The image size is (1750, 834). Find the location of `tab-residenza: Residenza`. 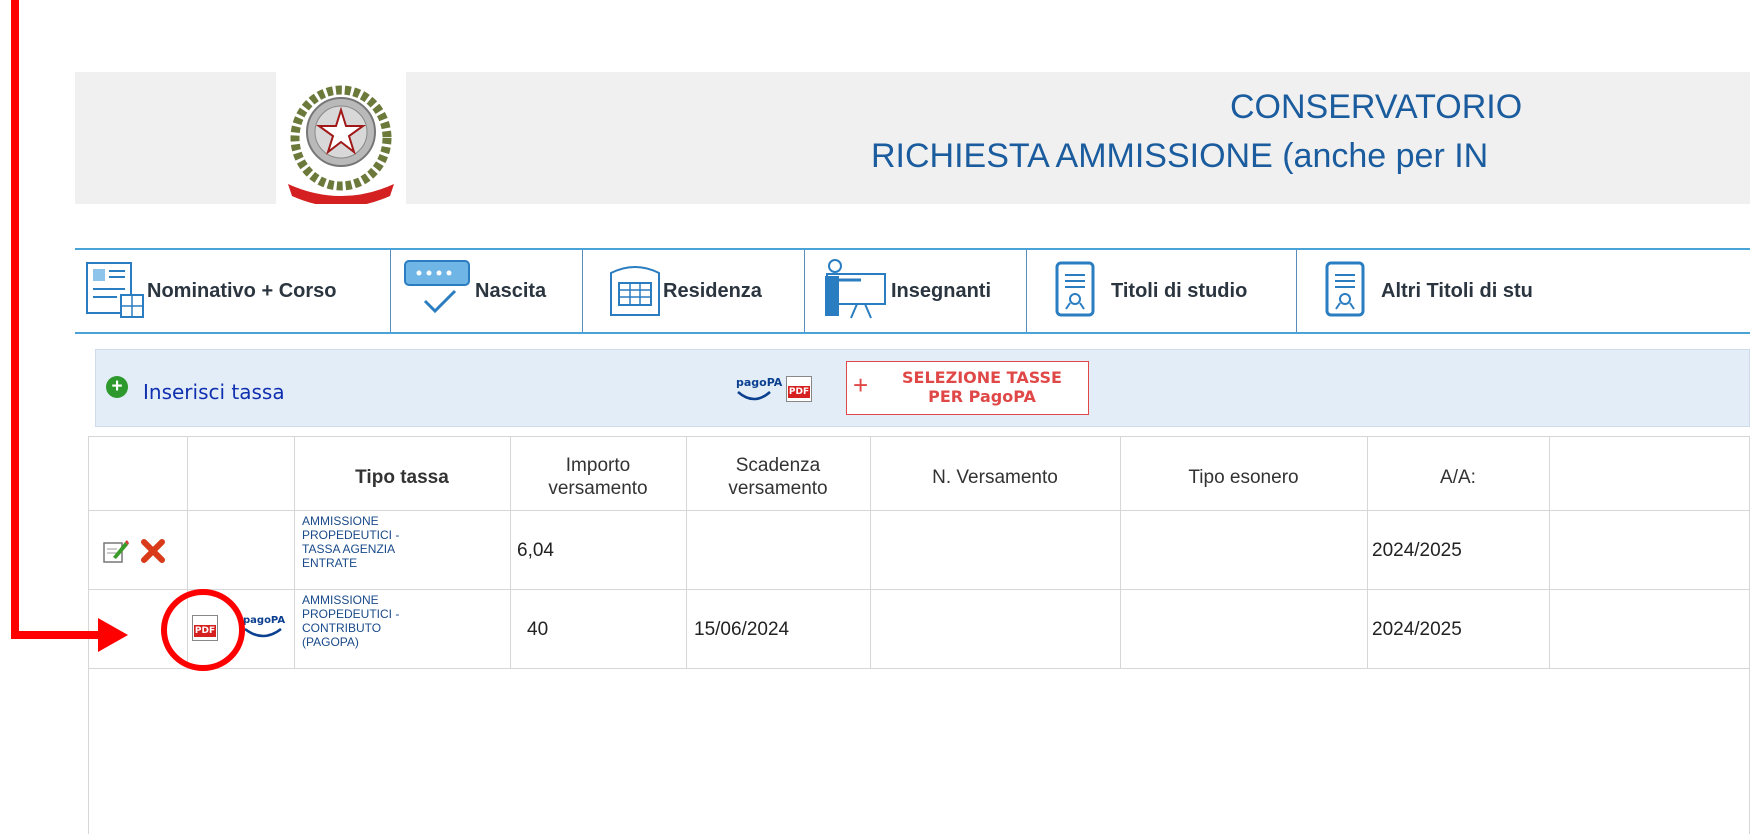

tab-residenza: Residenza is located at coordinates (694, 291).